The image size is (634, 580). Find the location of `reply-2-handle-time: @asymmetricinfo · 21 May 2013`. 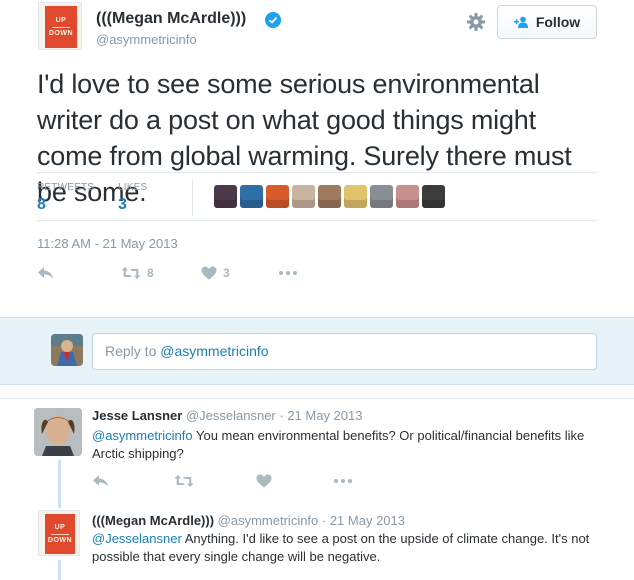

reply-2-handle-time: @asymmetricinfo · 21 May 2013 is located at coordinates (311, 520).